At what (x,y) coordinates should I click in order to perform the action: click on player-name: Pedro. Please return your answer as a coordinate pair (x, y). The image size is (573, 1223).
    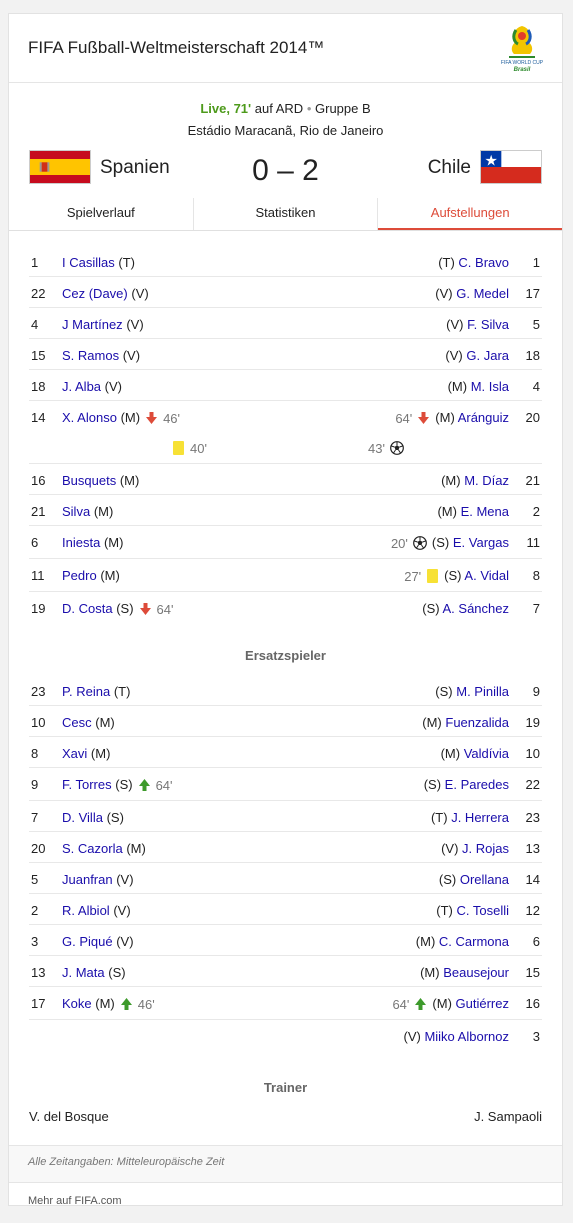
    Looking at the image, I should click on (79, 575).